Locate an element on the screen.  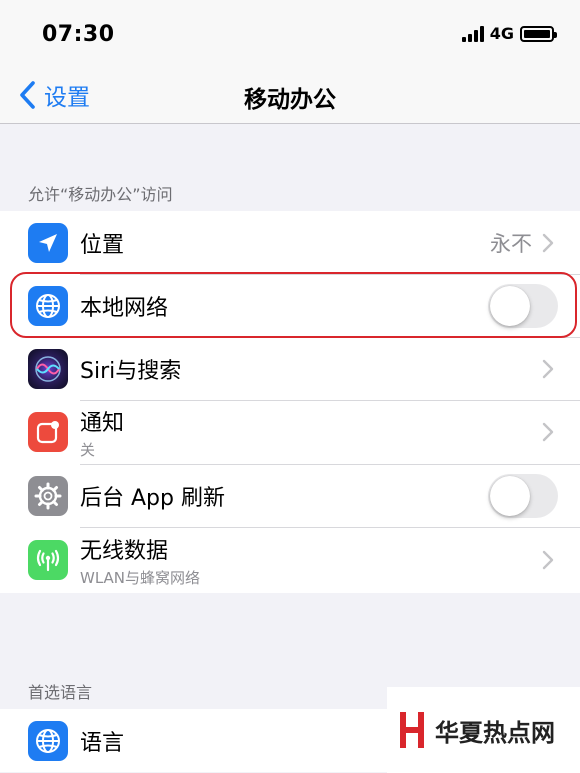
row-sublabel: 关 is located at coordinates (88, 449).